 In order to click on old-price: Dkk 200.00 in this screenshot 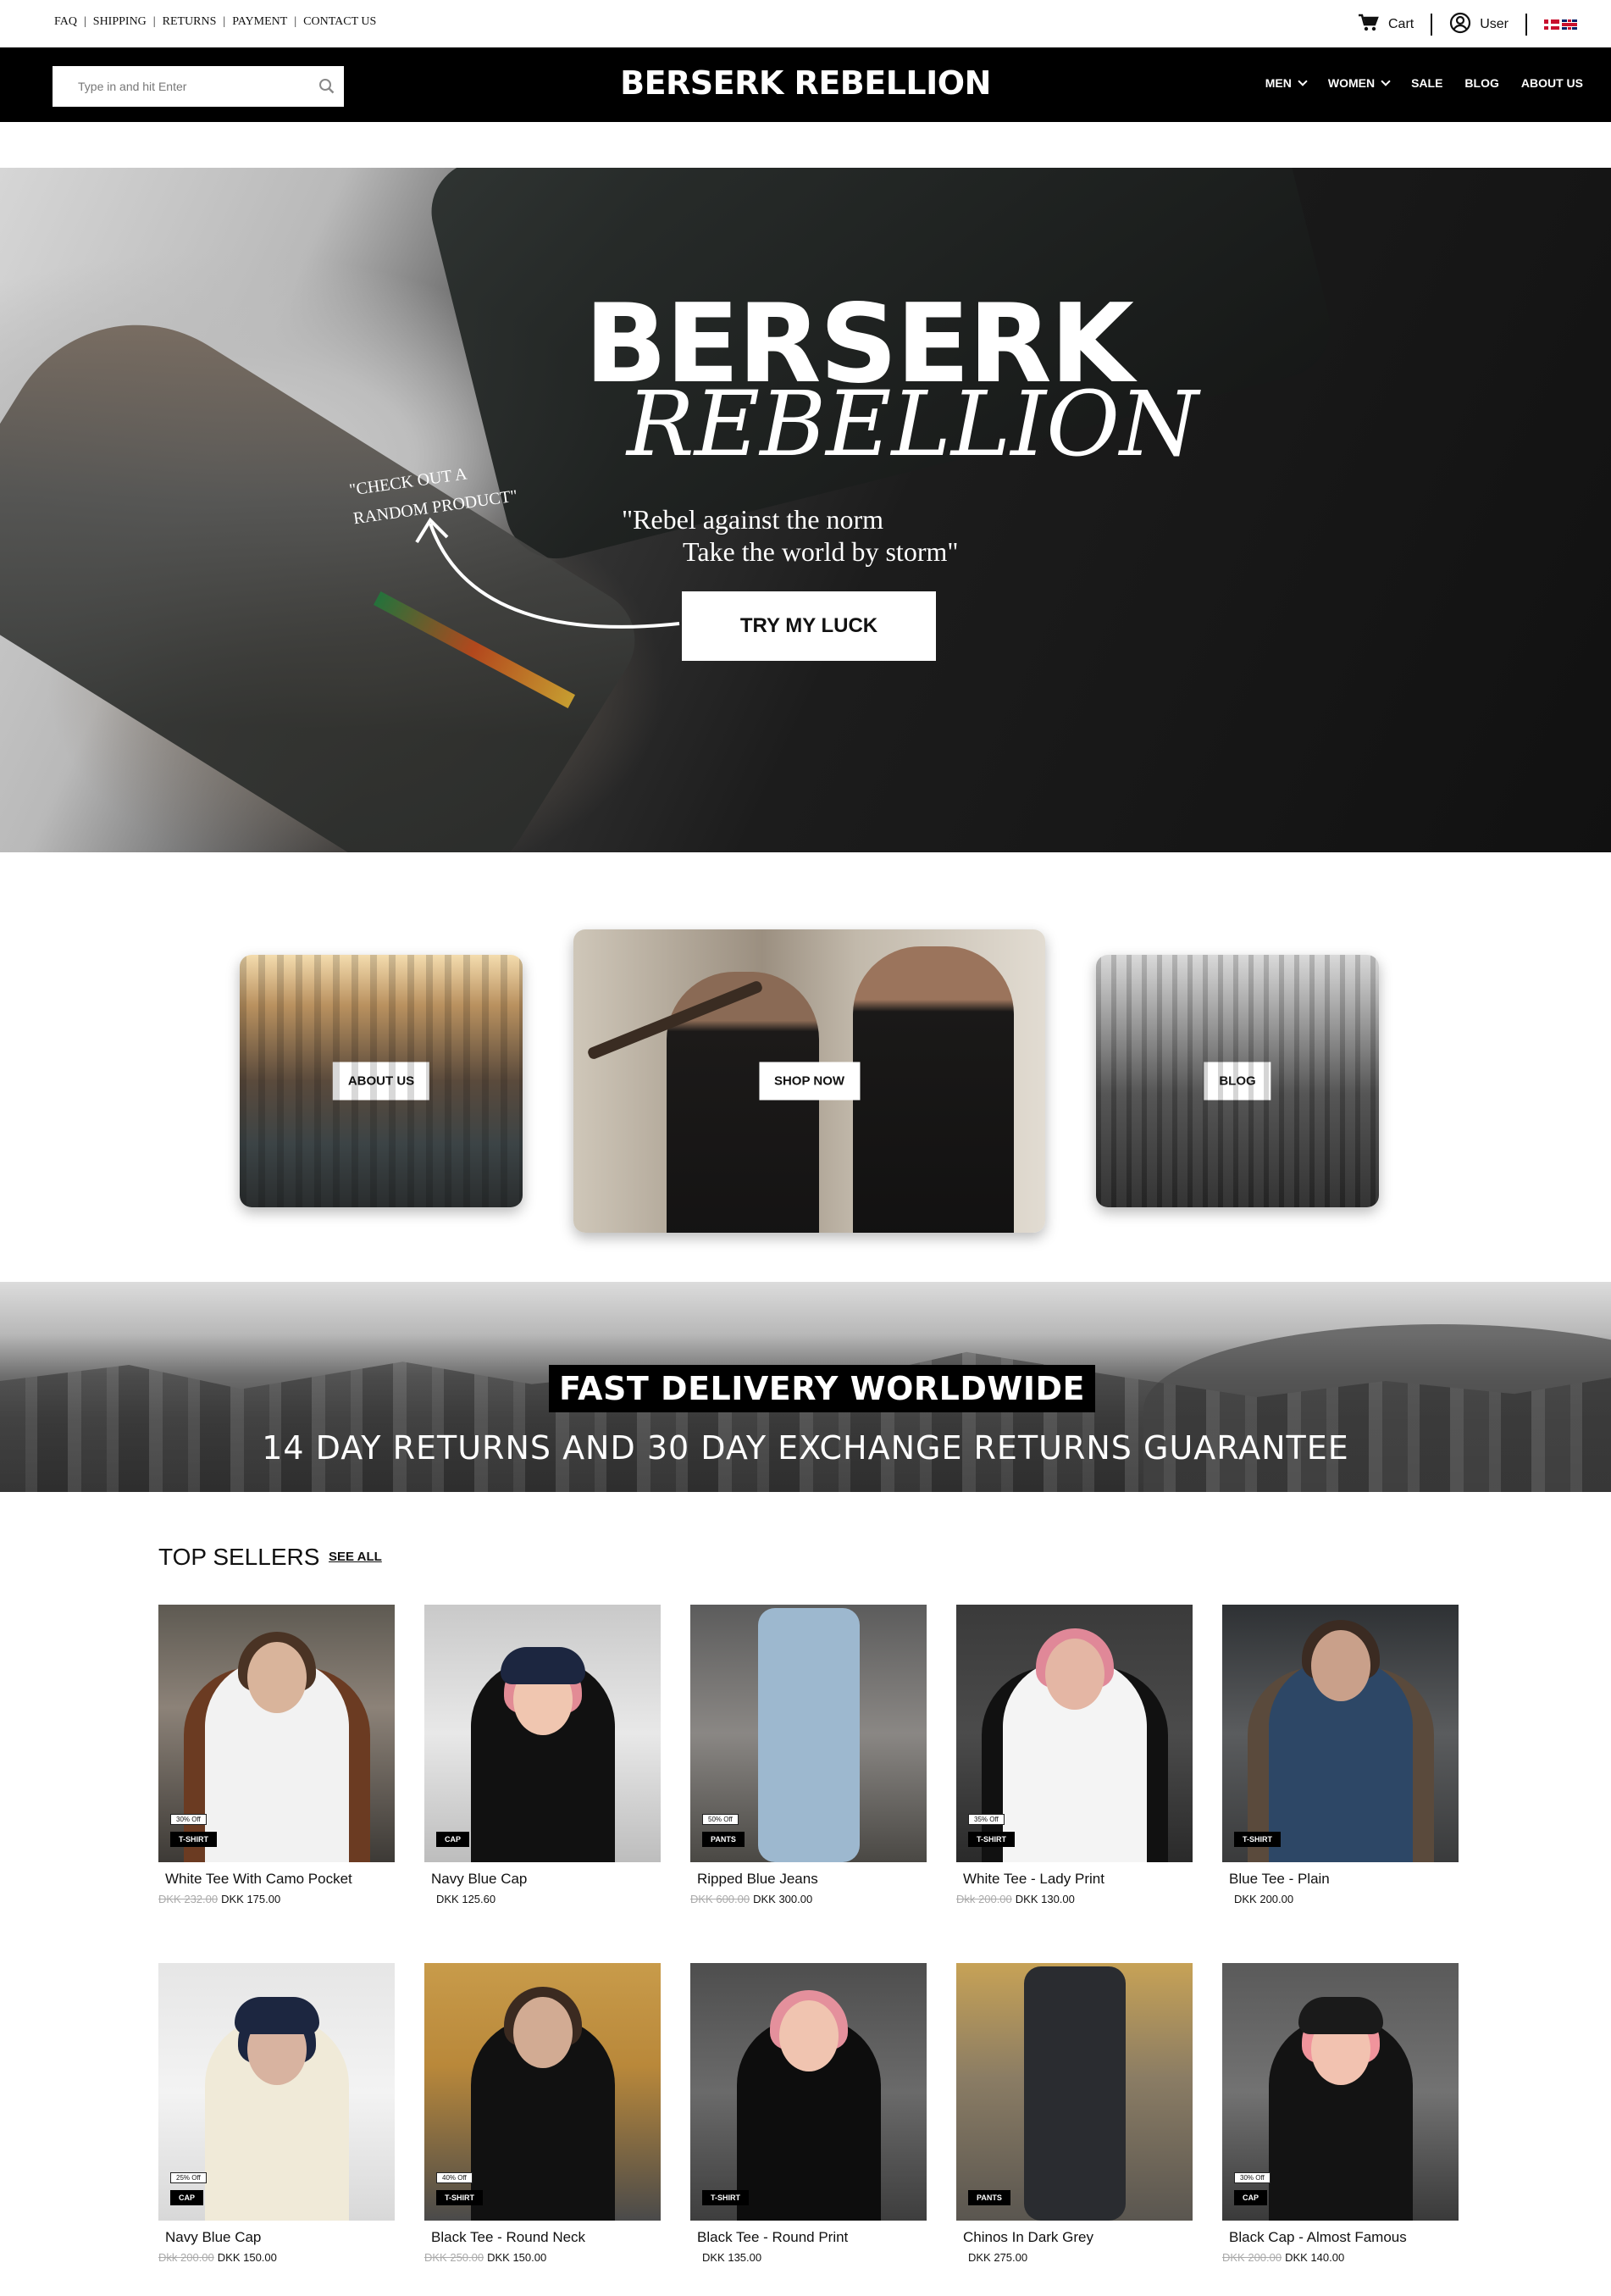, I will do `click(186, 2257)`.